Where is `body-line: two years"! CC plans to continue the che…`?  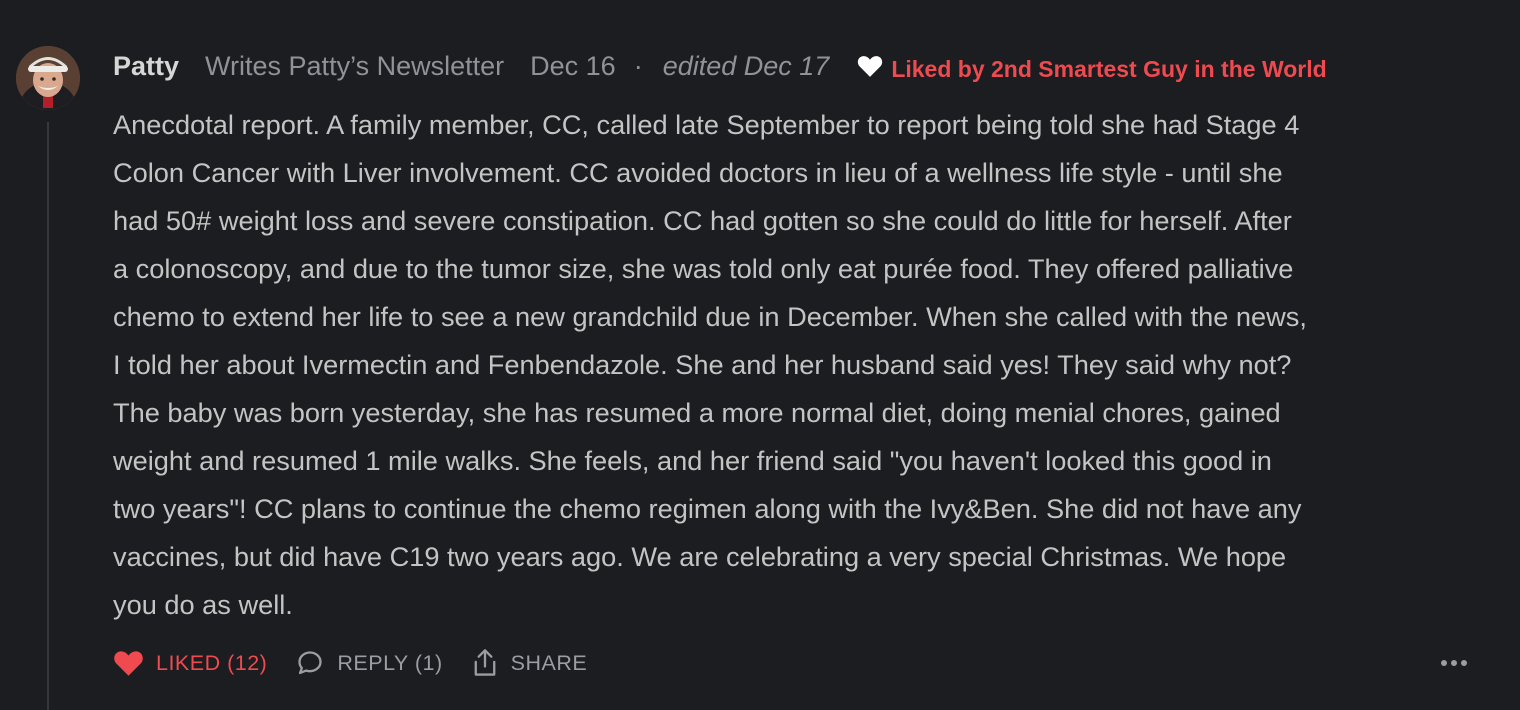 body-line: two years"! CC plans to continue the che… is located at coordinates (707, 508).